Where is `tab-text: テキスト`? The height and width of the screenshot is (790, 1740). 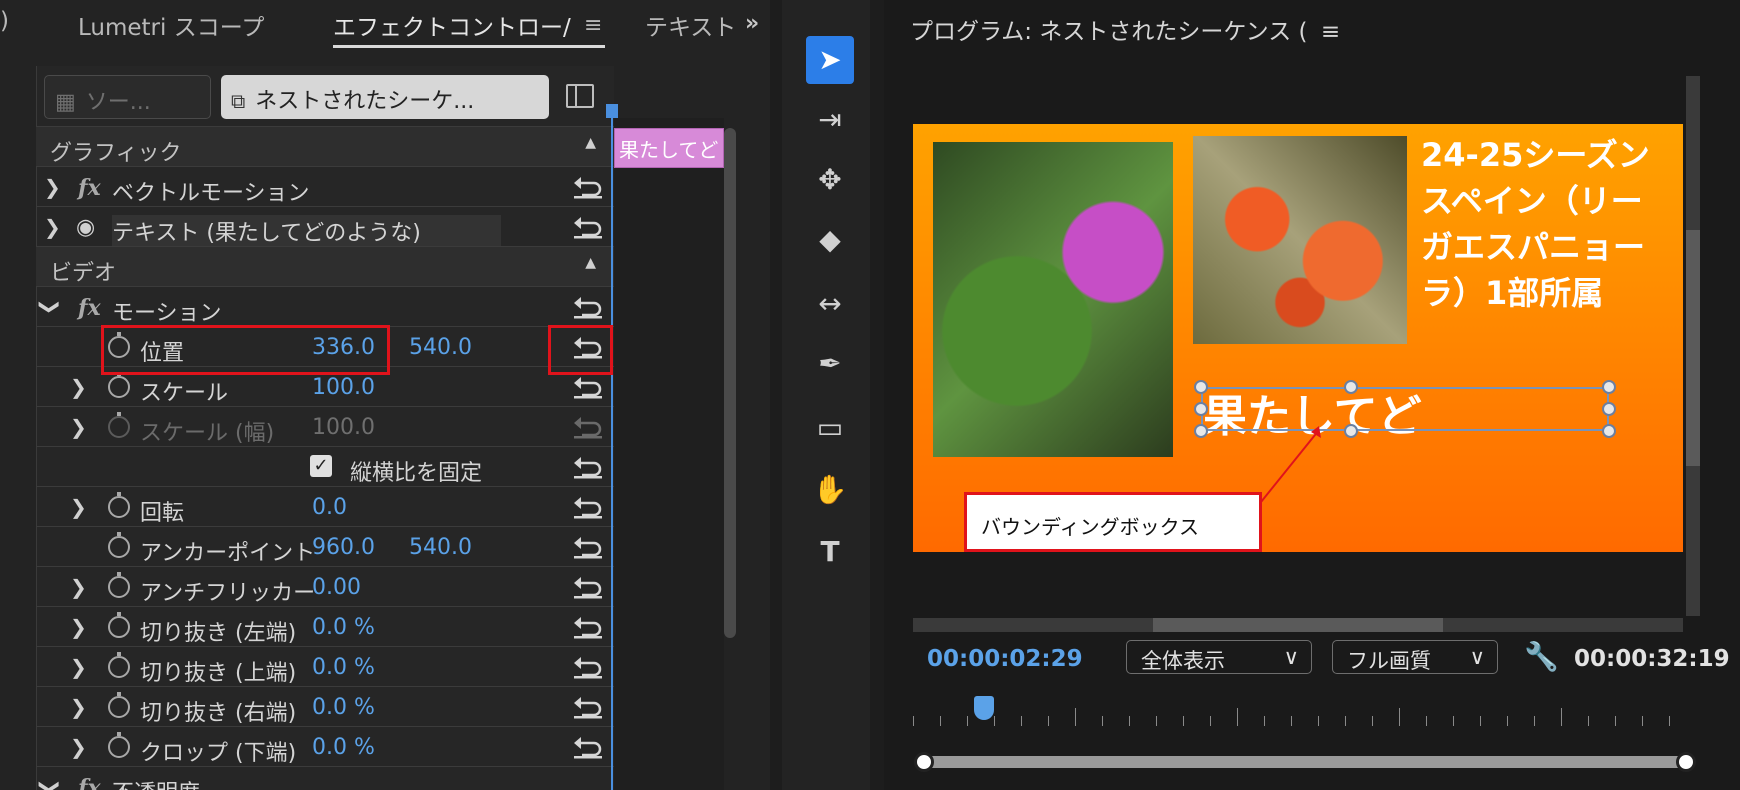
tab-text: テキスト is located at coordinates (691, 25).